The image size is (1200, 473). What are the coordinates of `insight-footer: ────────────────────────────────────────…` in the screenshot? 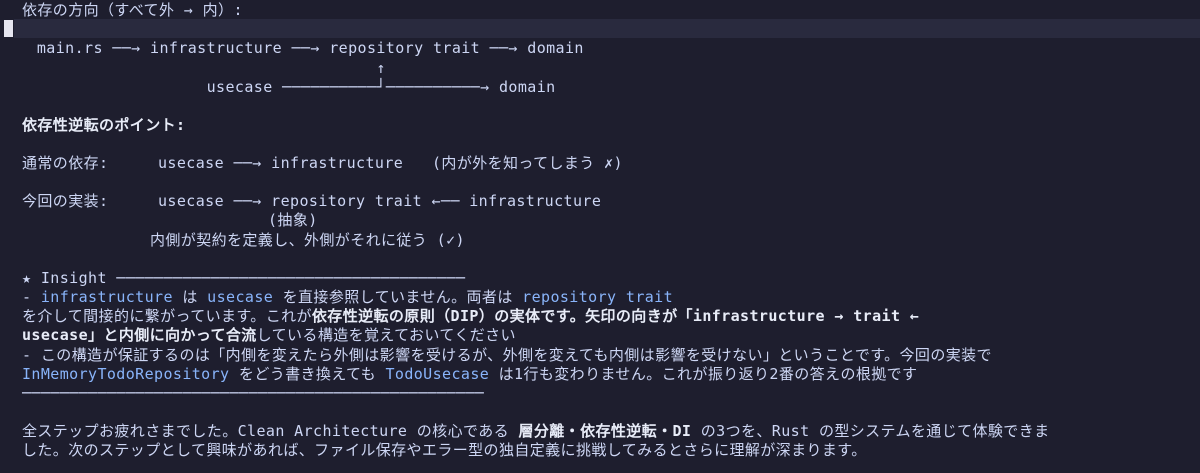 It's located at (253, 393).